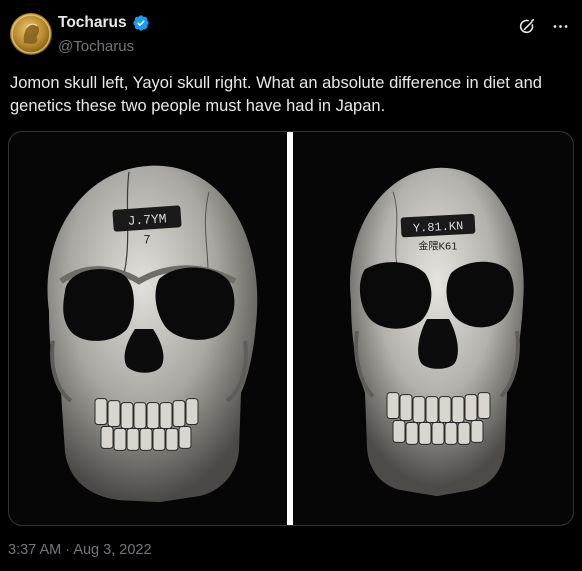  I want to click on gold-coin-avatar-icon, so click(31, 34).